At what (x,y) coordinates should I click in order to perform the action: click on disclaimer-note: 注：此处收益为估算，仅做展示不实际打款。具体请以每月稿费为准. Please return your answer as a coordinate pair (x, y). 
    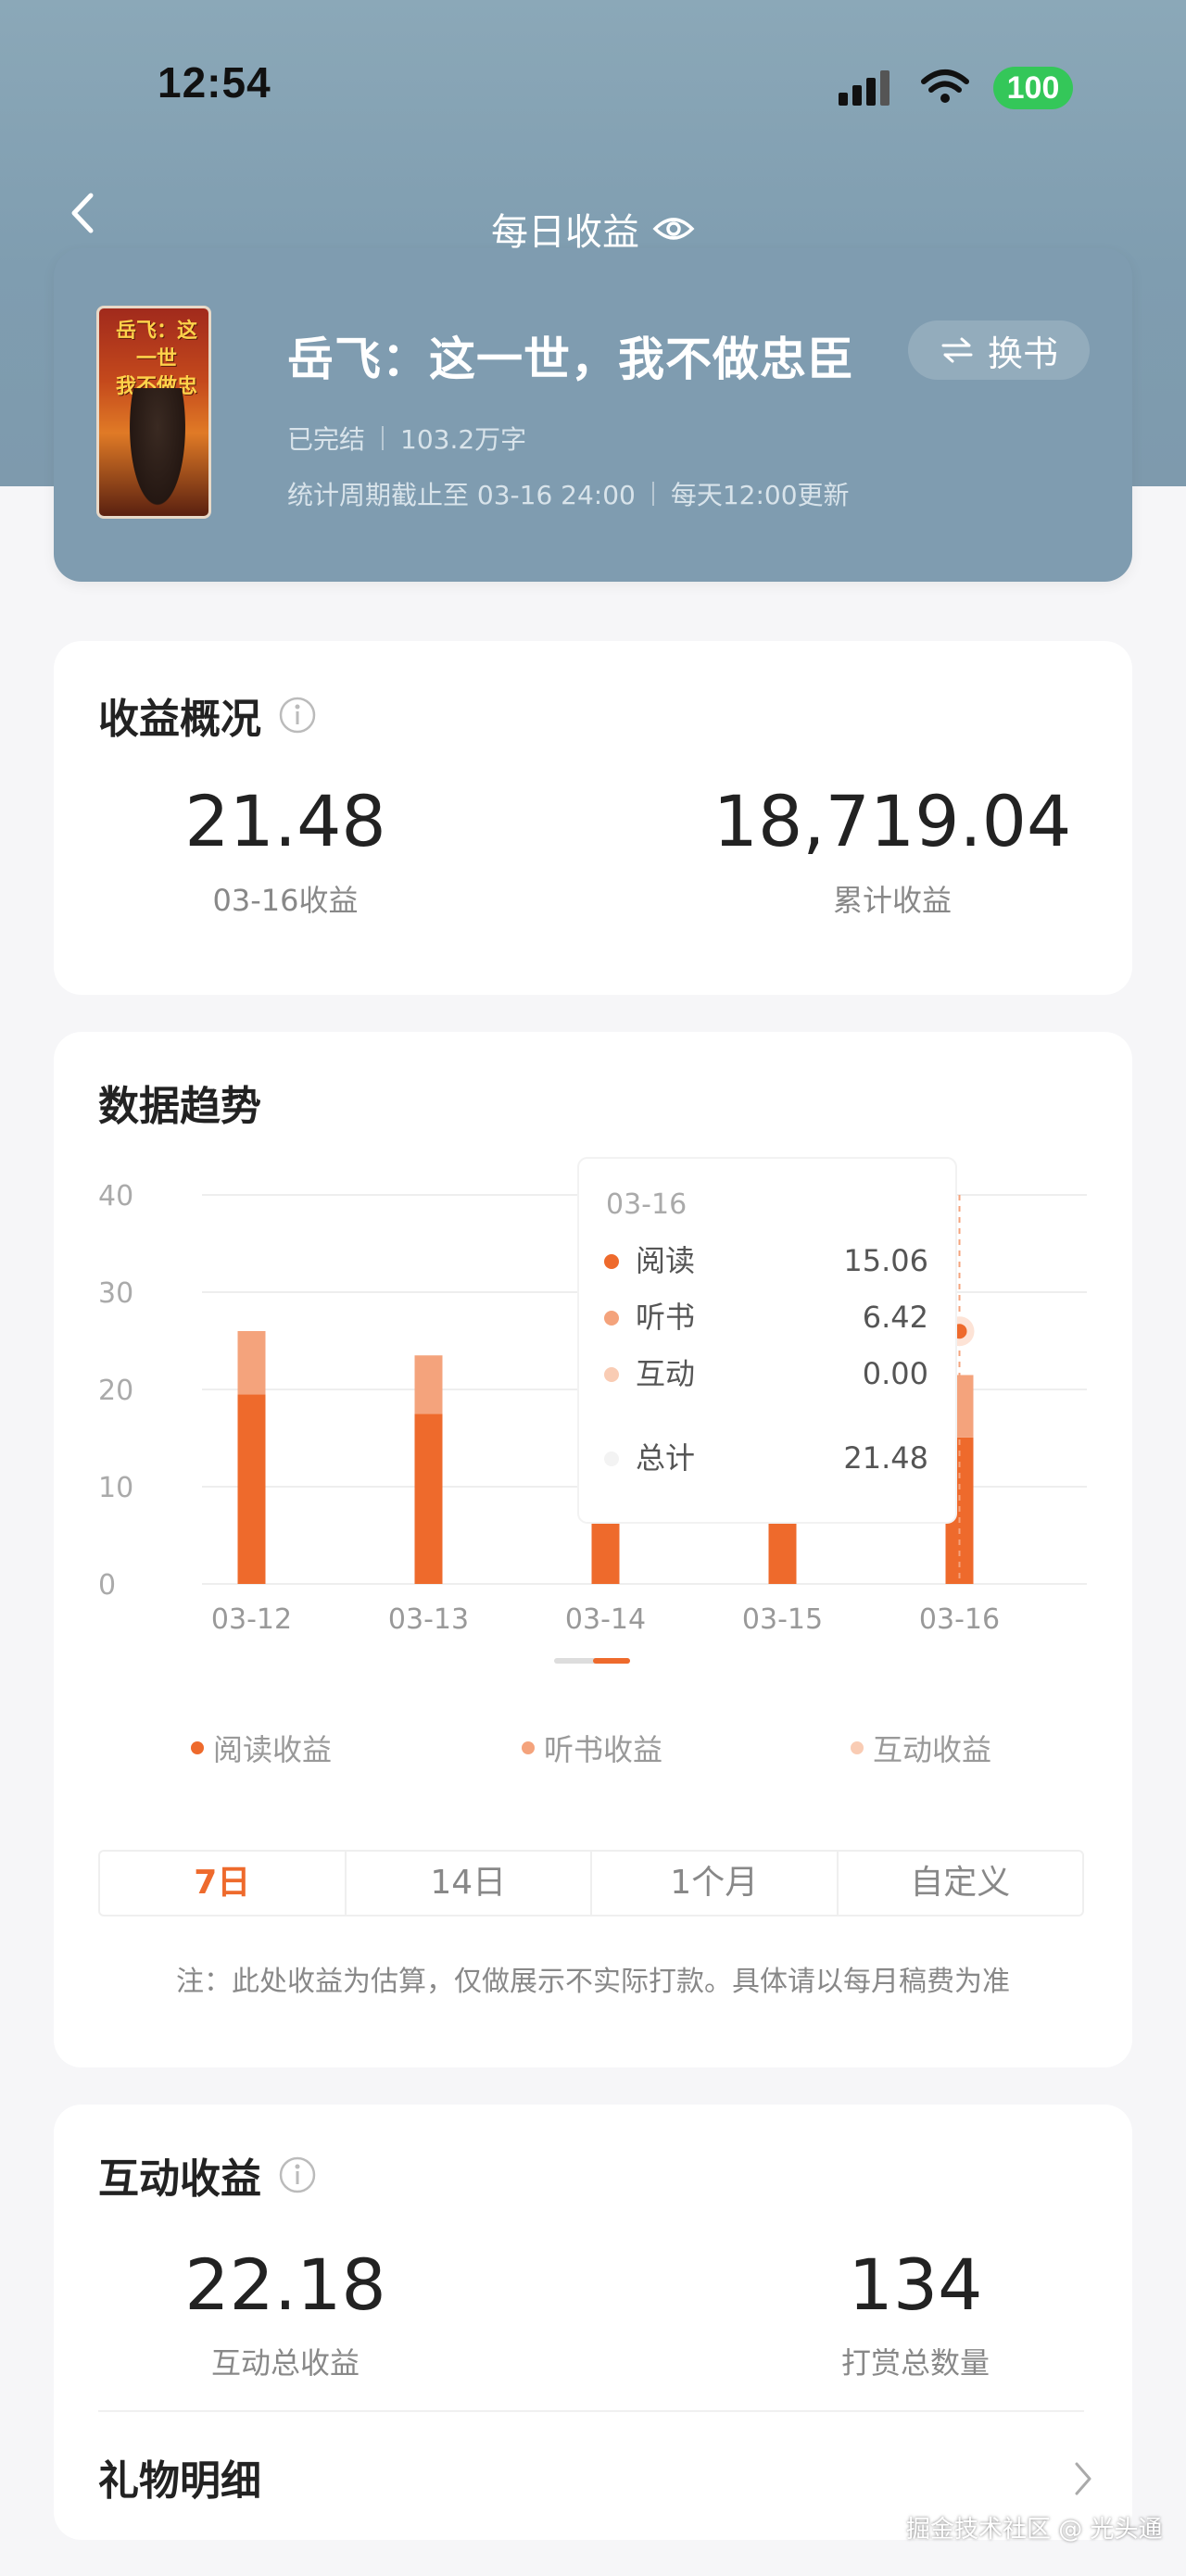
    Looking at the image, I should click on (593, 1982).